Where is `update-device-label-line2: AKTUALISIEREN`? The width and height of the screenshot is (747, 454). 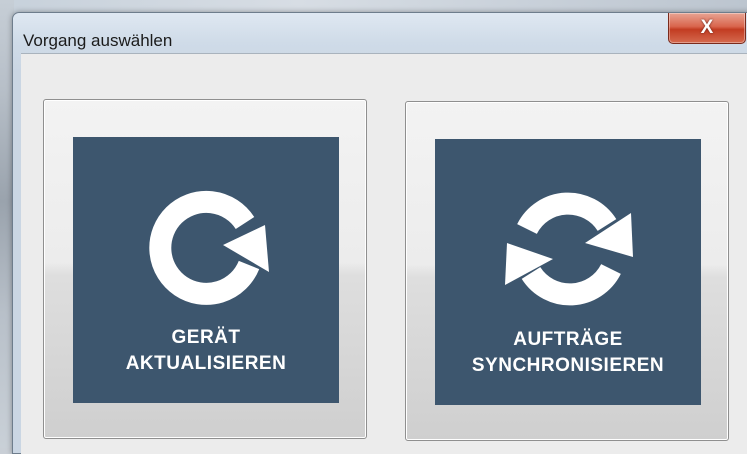 update-device-label-line2: AKTUALISIEREN is located at coordinates (206, 363).